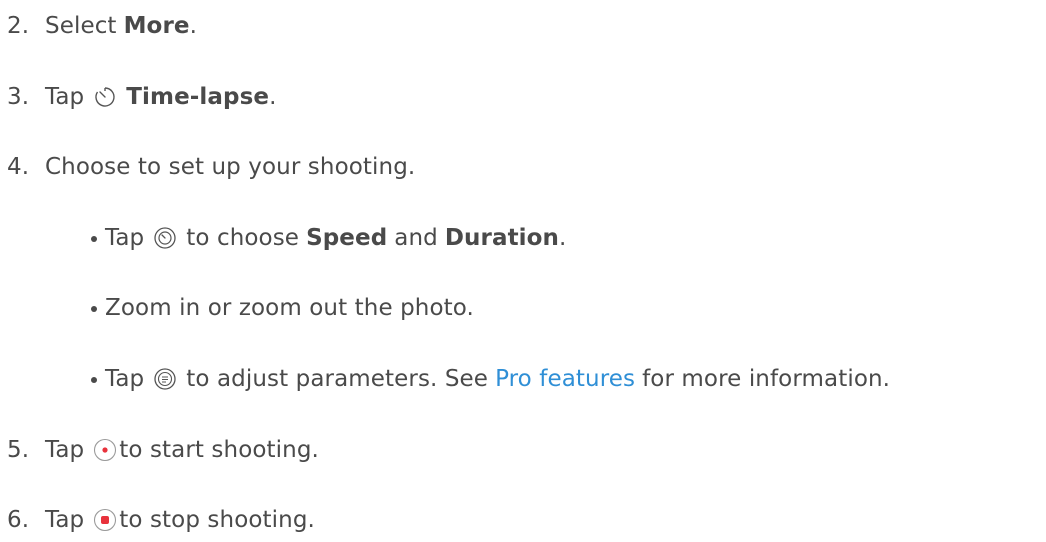 Image resolution: width=1046 pixels, height=542 pixels. What do you see at coordinates (165, 238) in the screenshot?
I see `speed-dial-icon` at bounding box center [165, 238].